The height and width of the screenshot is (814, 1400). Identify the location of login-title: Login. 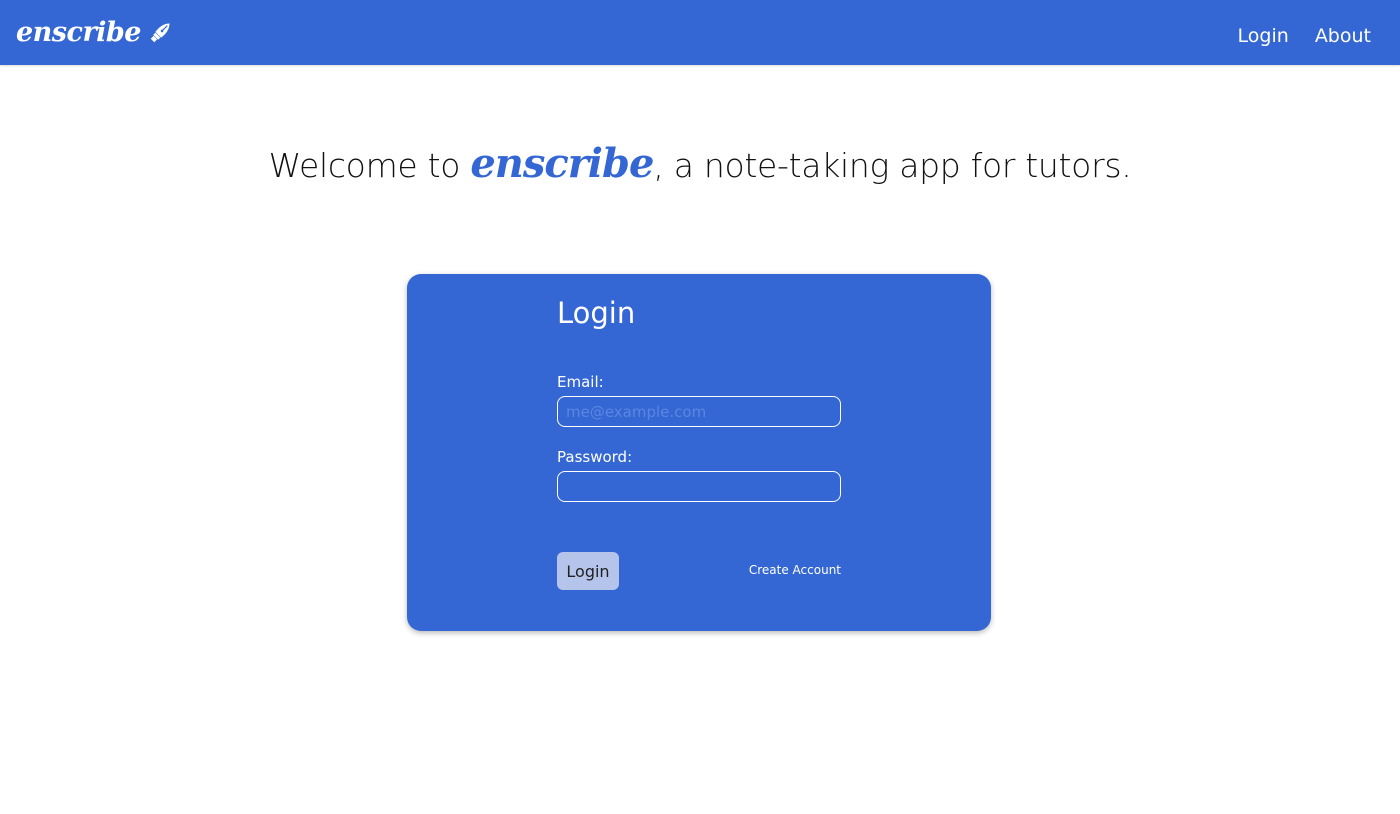
(596, 313).